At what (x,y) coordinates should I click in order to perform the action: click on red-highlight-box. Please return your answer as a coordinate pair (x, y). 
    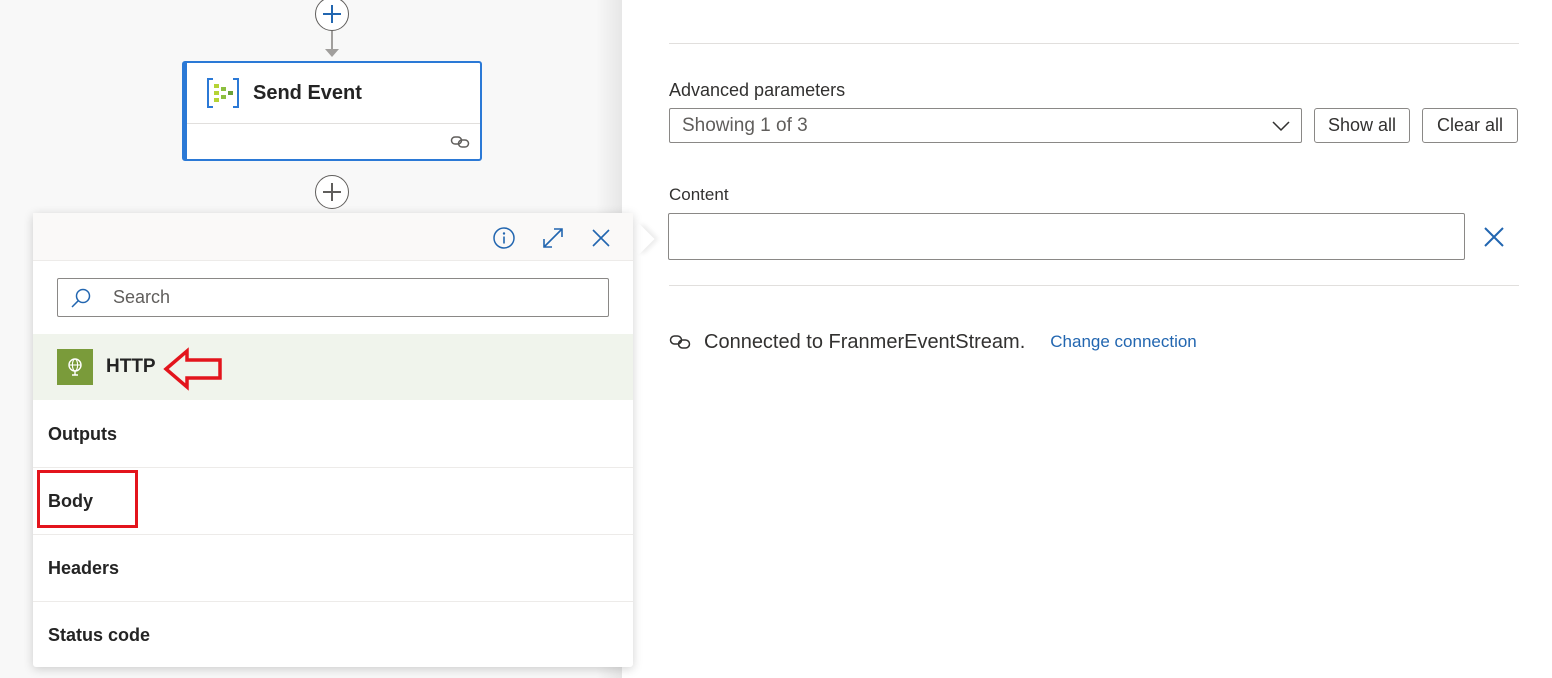
    Looking at the image, I should click on (87, 499).